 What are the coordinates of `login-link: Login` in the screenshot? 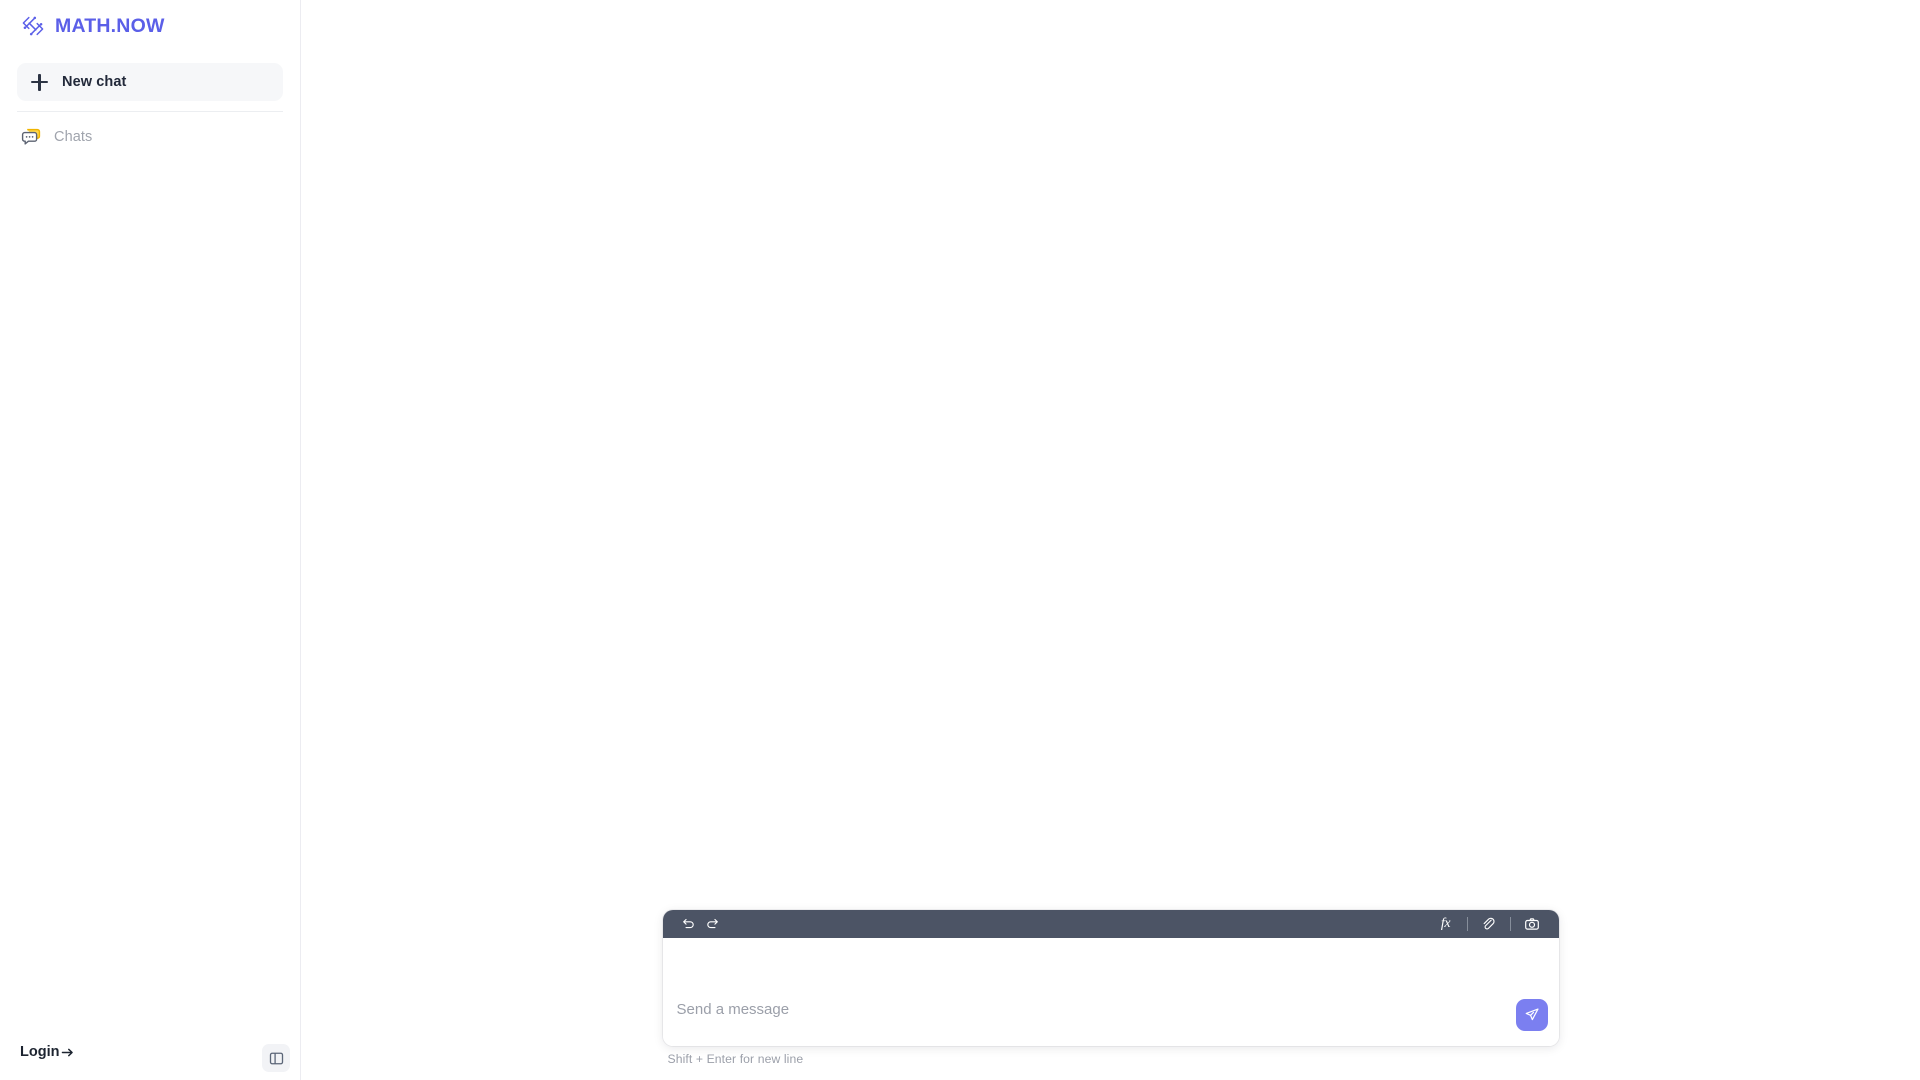 It's located at (47, 1062).